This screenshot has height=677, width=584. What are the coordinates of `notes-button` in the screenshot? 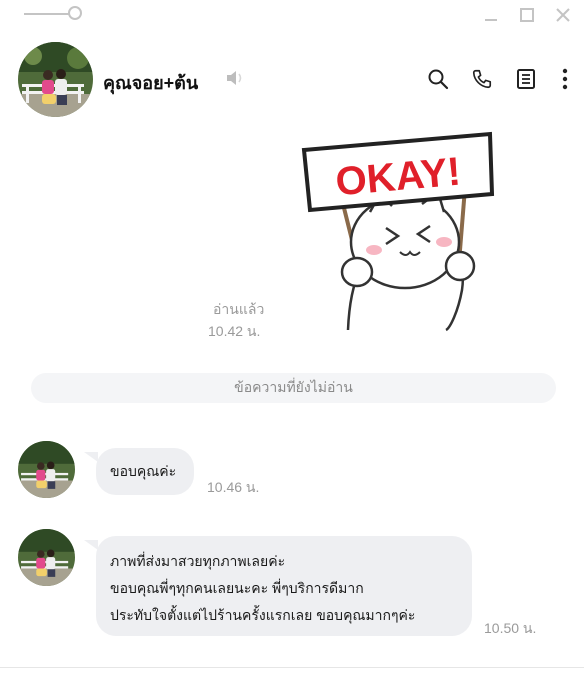 It's located at (526, 79).